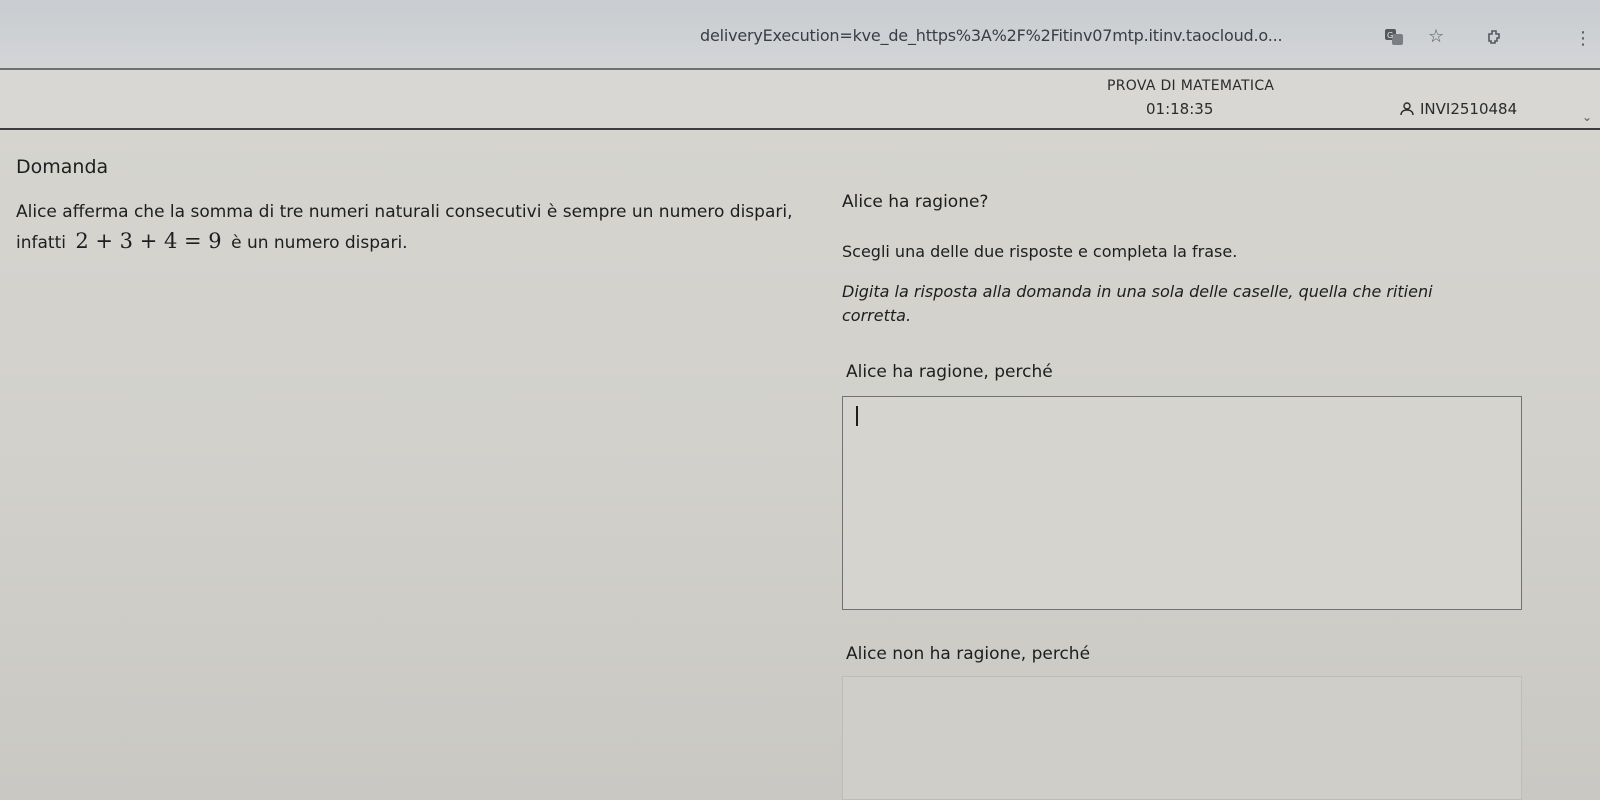 The height and width of the screenshot is (800, 1600). I want to click on question-prompt: Alice ha ragione?, so click(915, 202).